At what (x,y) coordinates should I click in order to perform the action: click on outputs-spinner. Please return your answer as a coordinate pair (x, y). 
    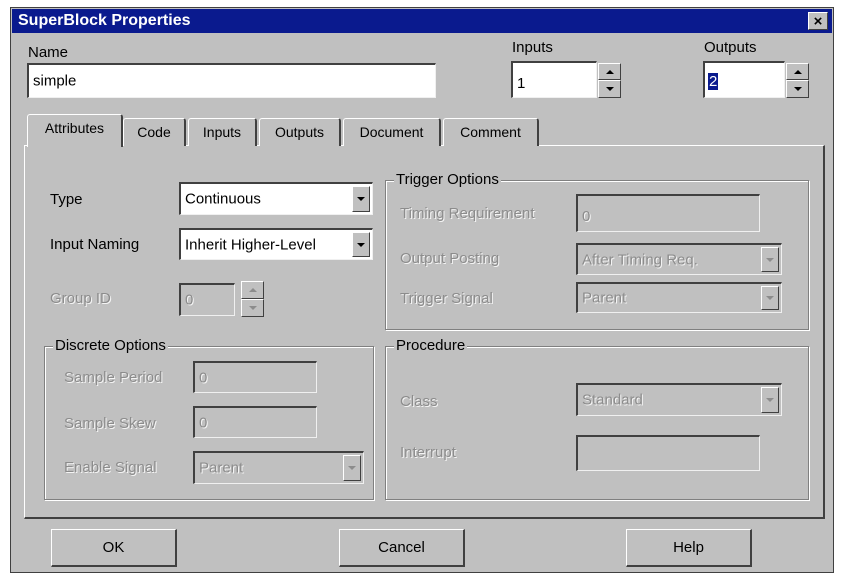
    Looking at the image, I should click on (797, 80).